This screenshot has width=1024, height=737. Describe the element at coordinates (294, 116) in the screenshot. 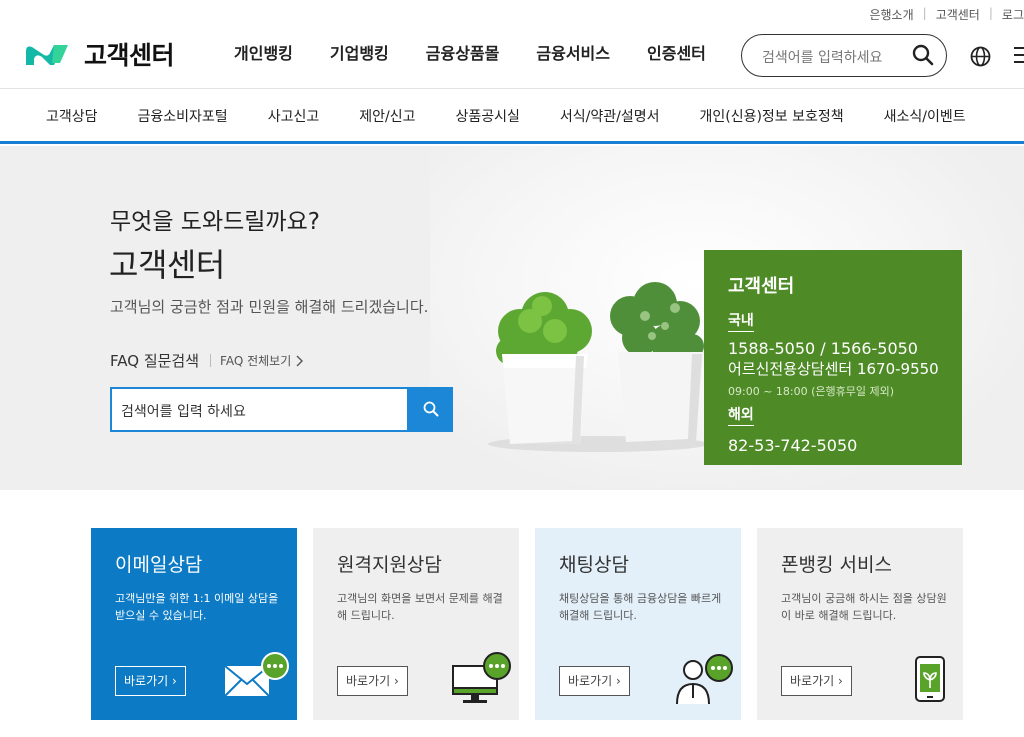

I see `subnav-incident-report: 사고신고` at that location.